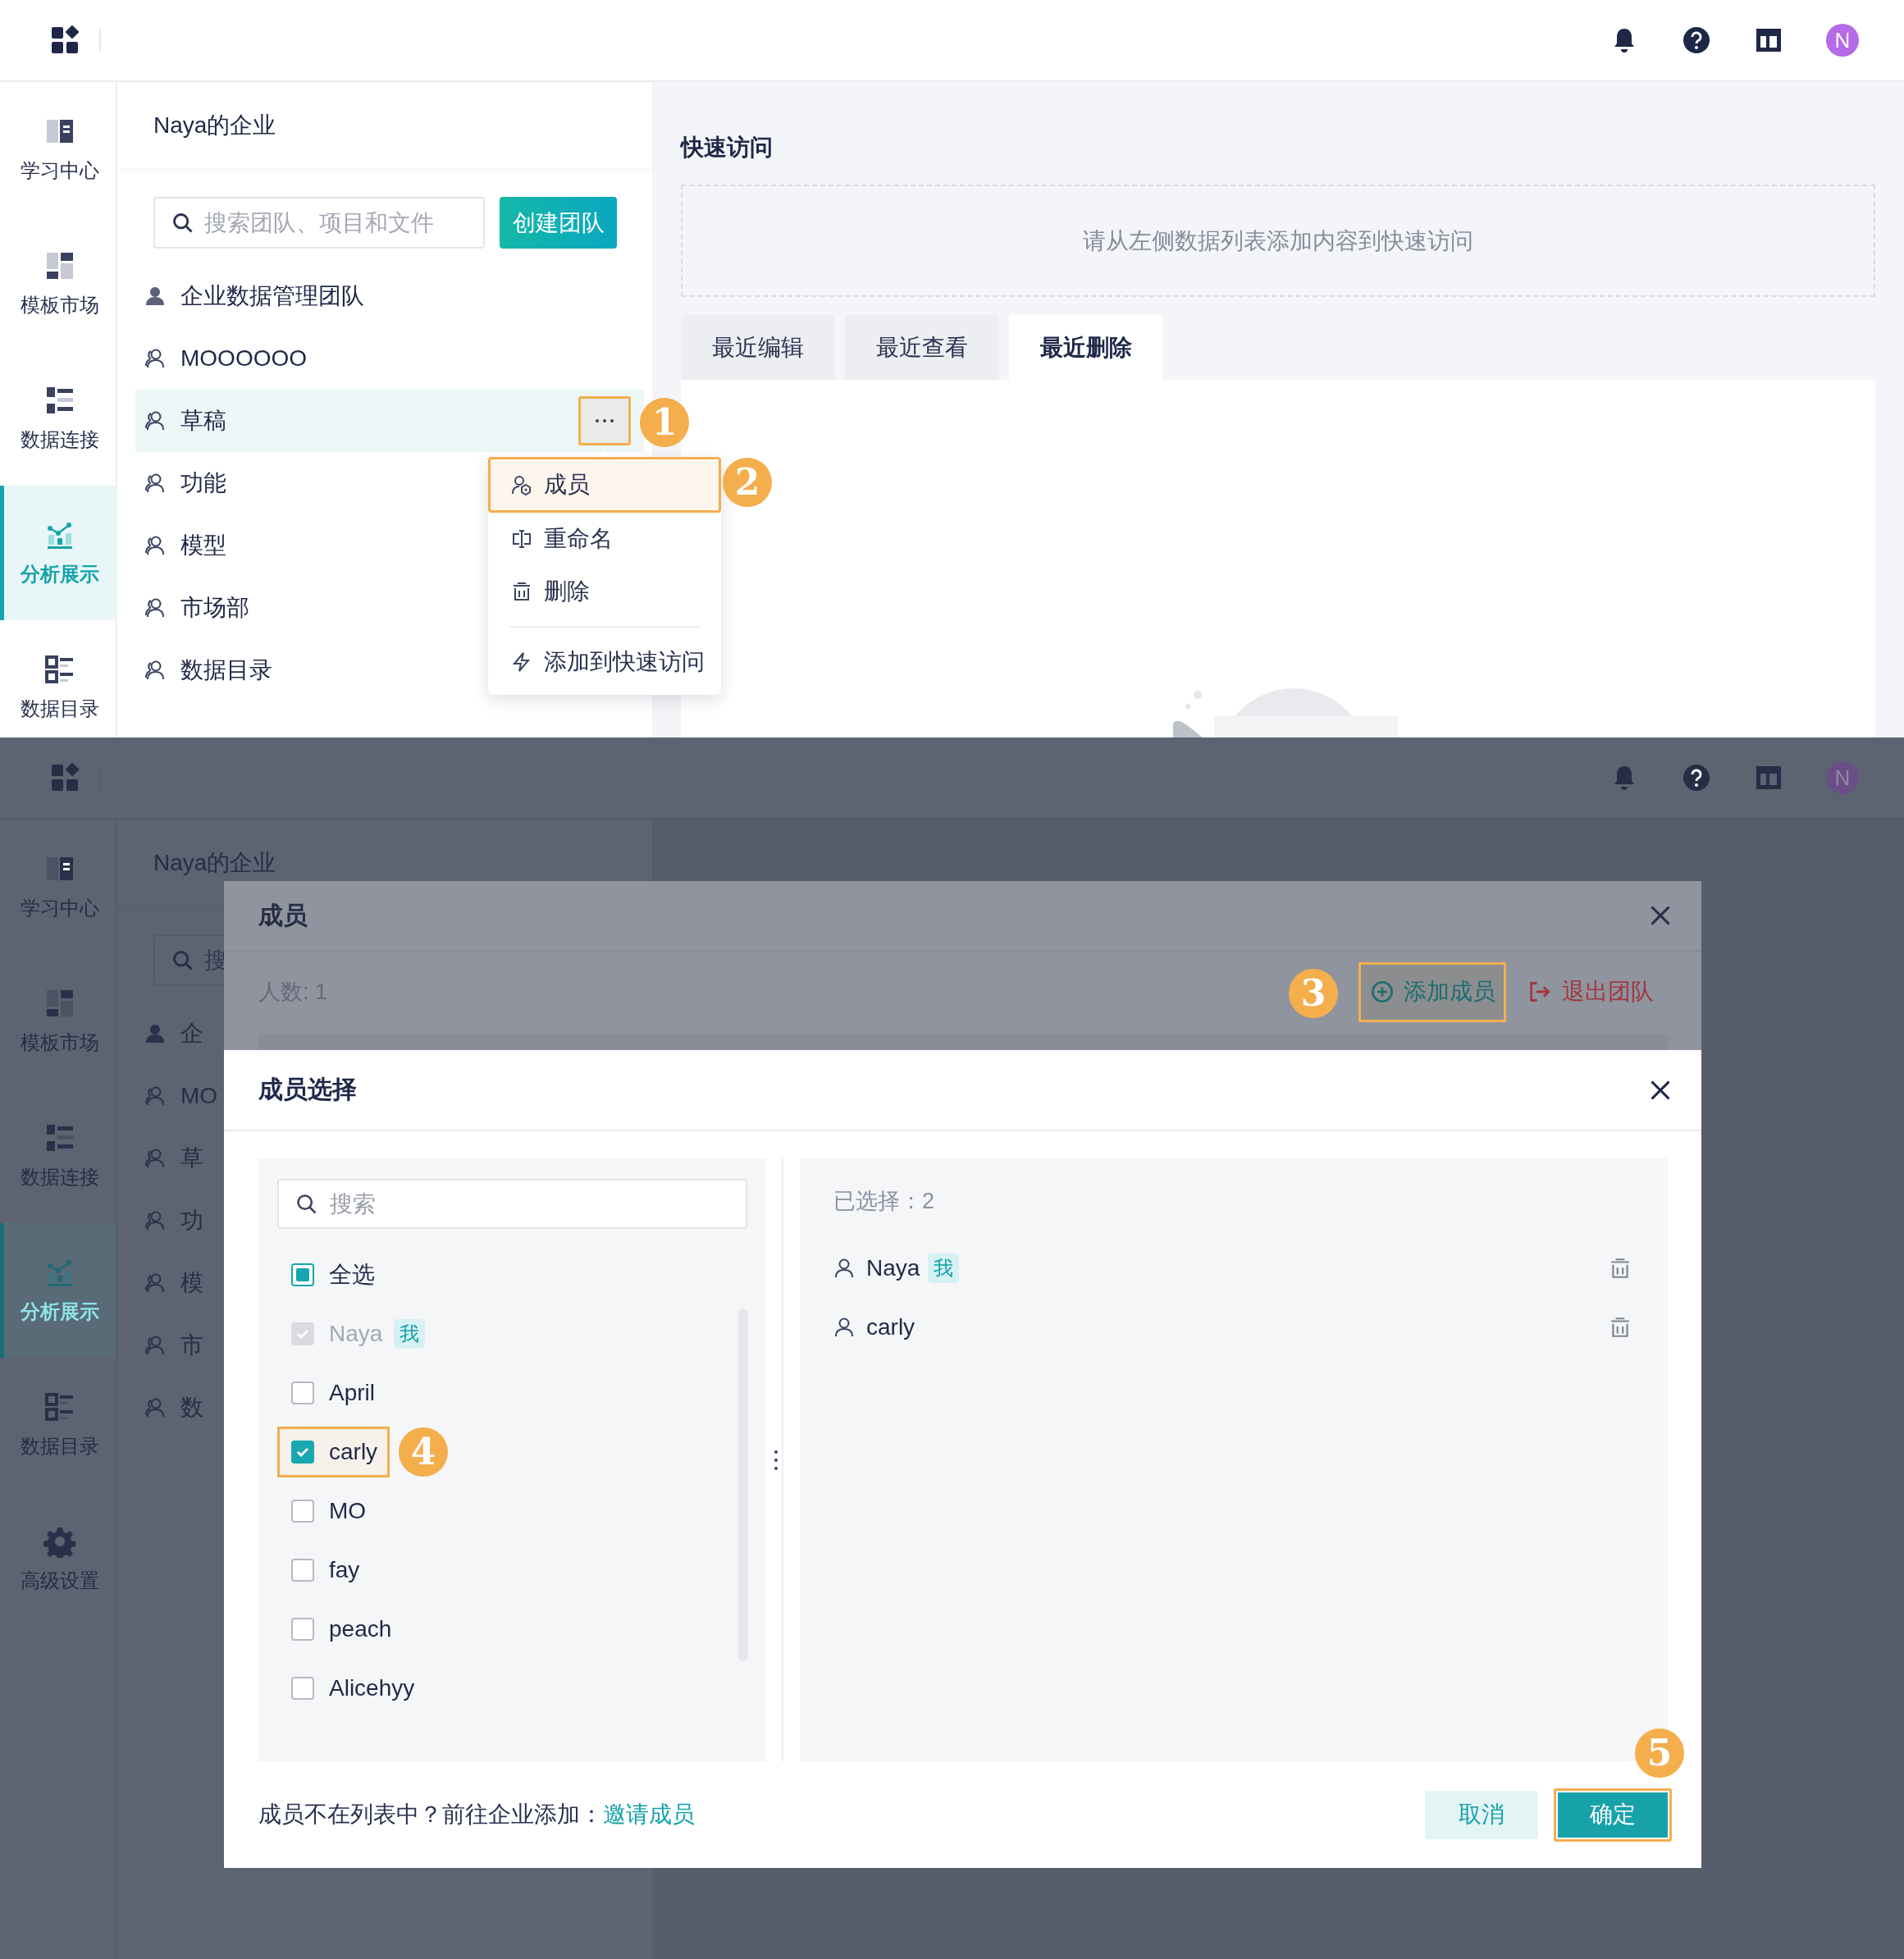  Describe the element at coordinates (352, 1275) in the screenshot. I see `select-all-label: 全选` at that location.